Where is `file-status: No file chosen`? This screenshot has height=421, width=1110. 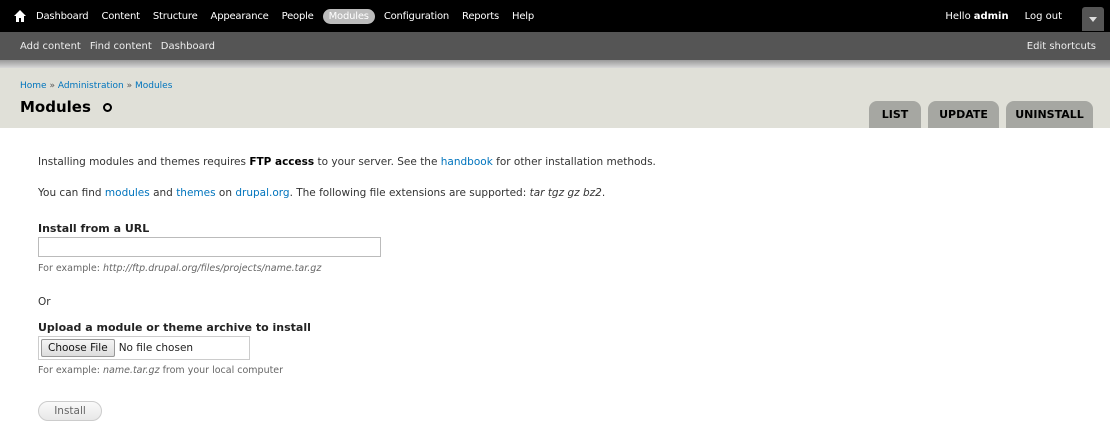 file-status: No file chosen is located at coordinates (156, 348).